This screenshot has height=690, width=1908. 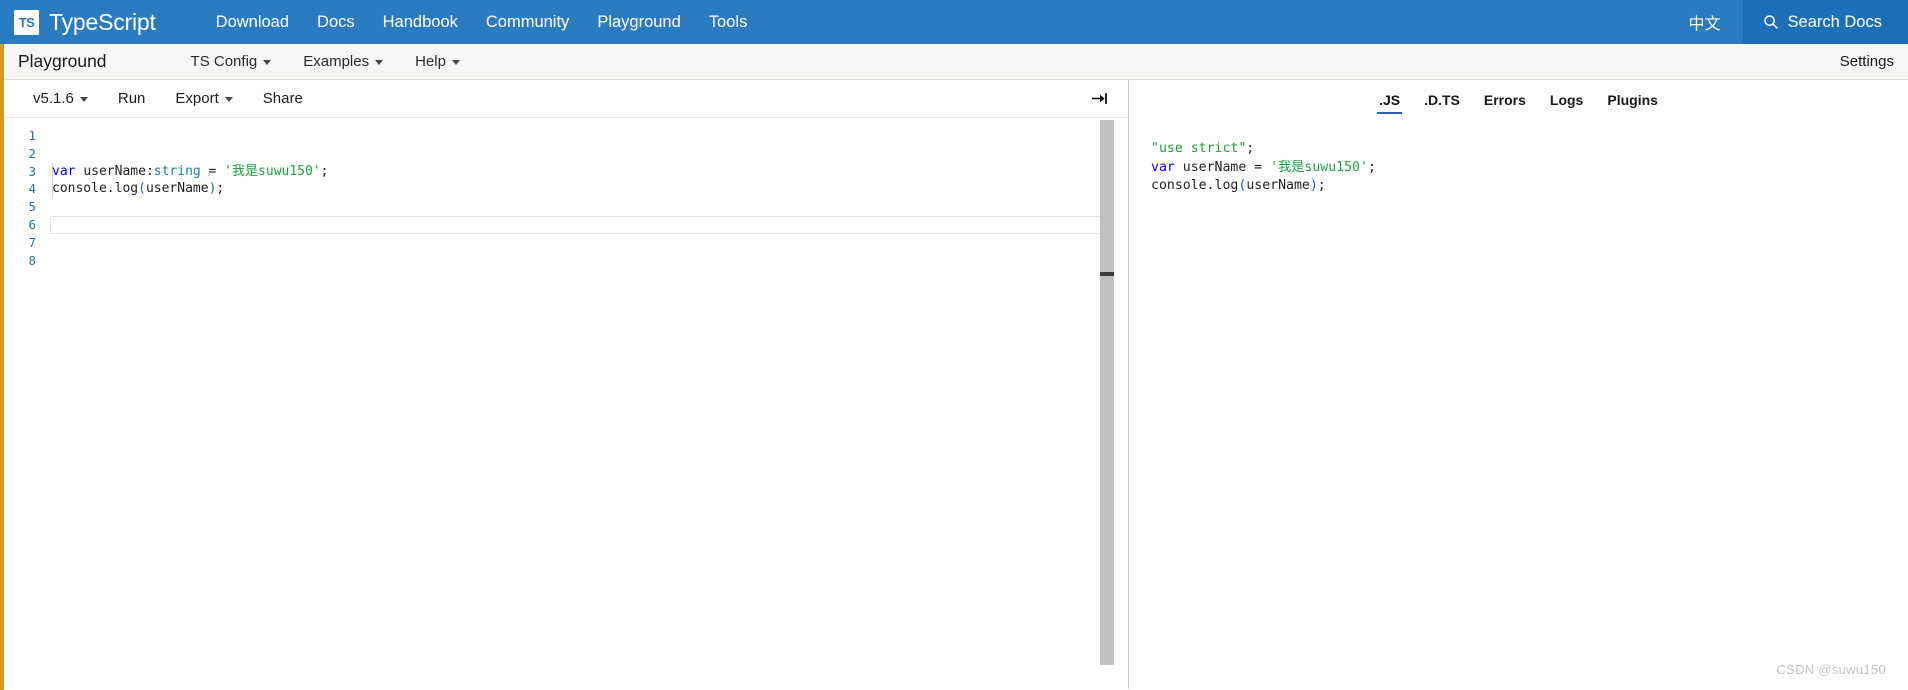 I want to click on line-number: 8, so click(x=32, y=260).